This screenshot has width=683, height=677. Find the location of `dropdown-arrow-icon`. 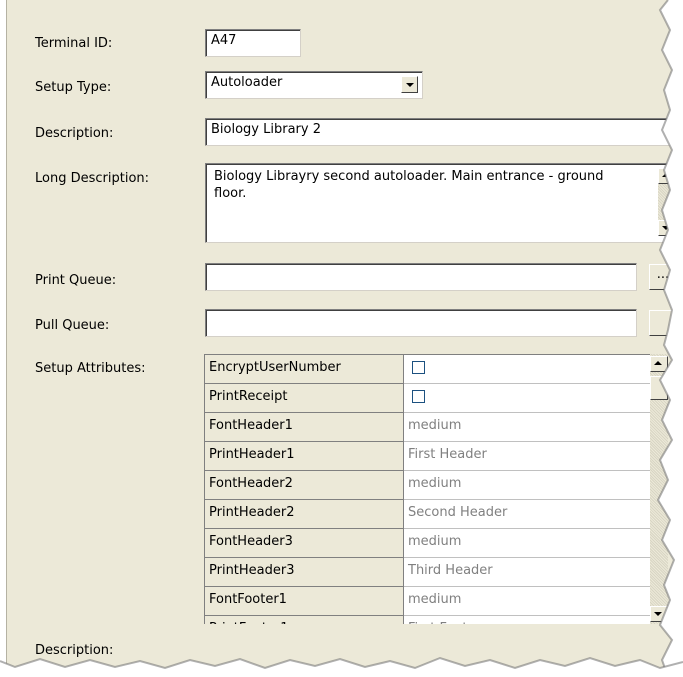

dropdown-arrow-icon is located at coordinates (409, 84).